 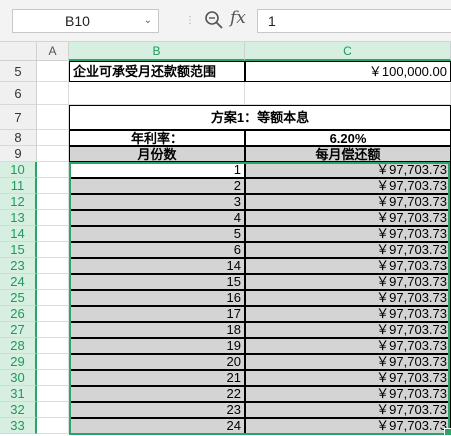 What do you see at coordinates (18, 394) in the screenshot?
I see `row-header: 31` at bounding box center [18, 394].